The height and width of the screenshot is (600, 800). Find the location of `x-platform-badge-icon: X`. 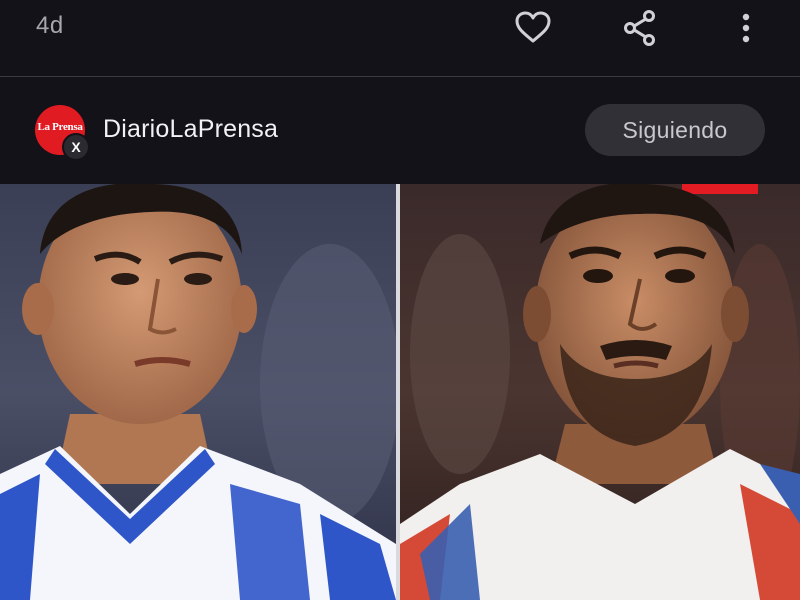

x-platform-badge-icon: X is located at coordinates (76, 147).